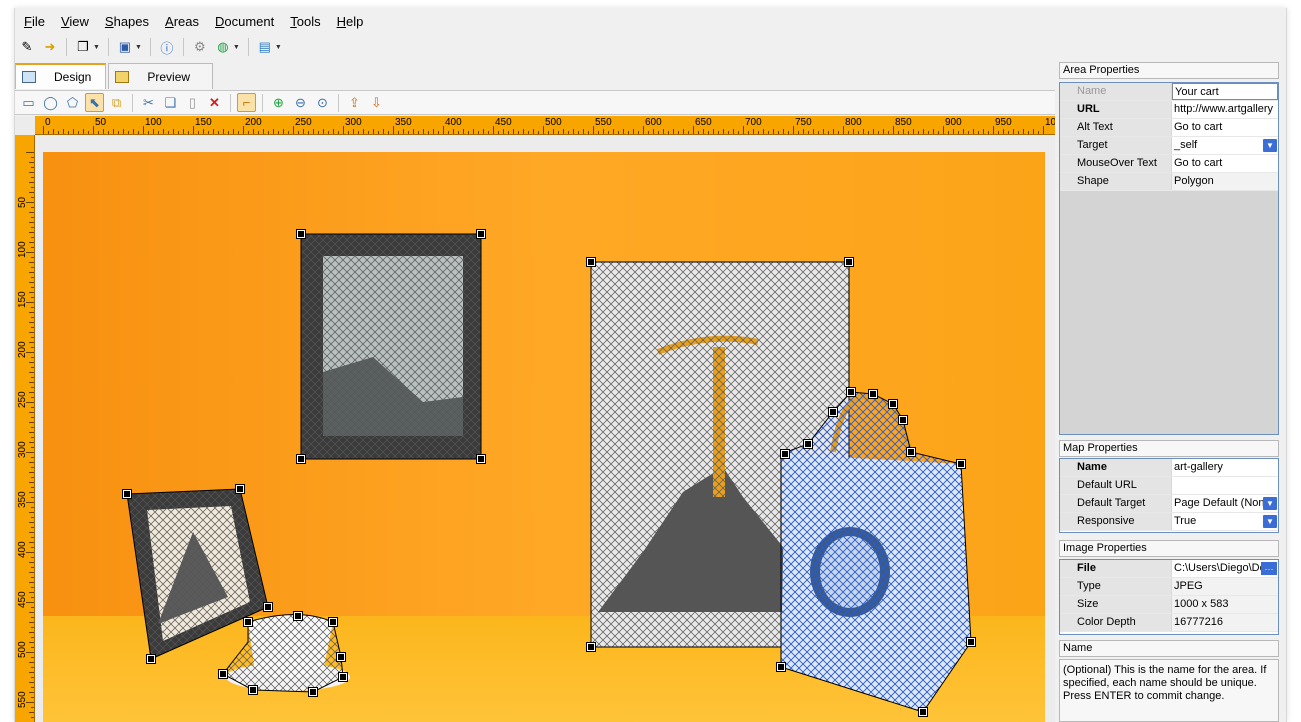 The image size is (1301, 722). Describe the element at coordinates (170, 102) in the screenshot. I see `copy-icon: ❏` at that location.